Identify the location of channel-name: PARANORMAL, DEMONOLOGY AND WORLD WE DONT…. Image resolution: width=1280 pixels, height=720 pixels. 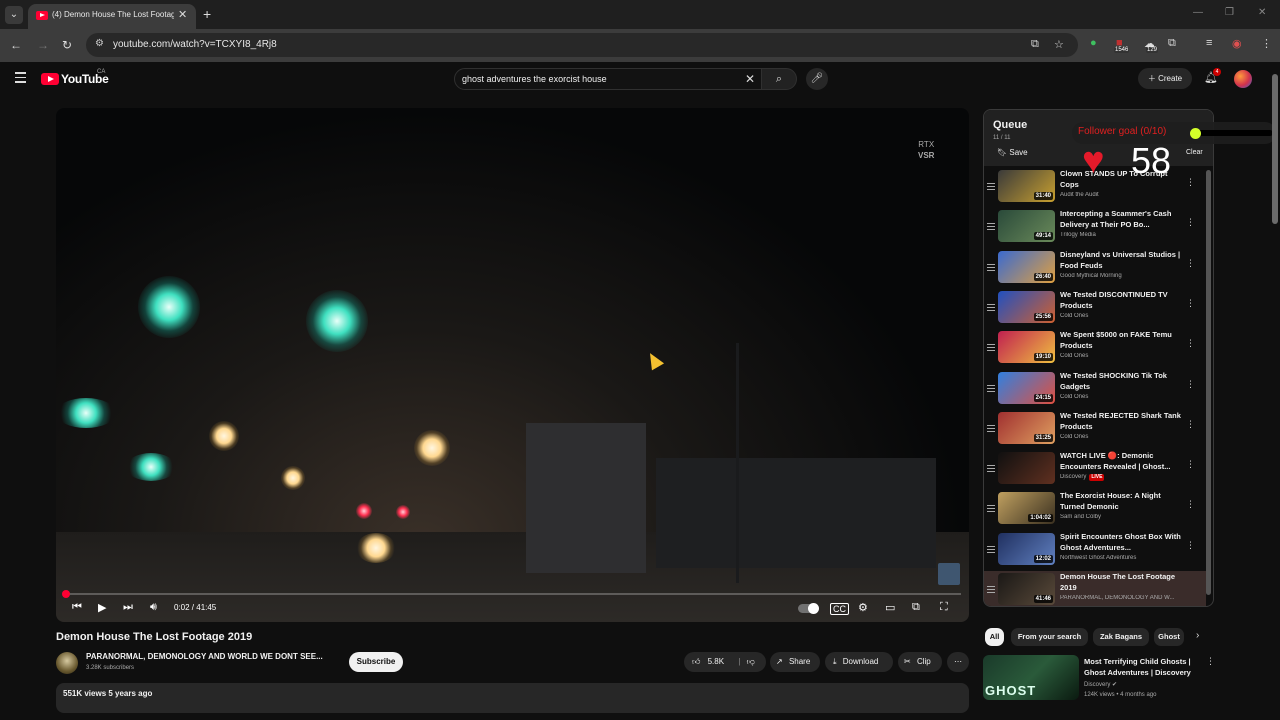
(215, 656).